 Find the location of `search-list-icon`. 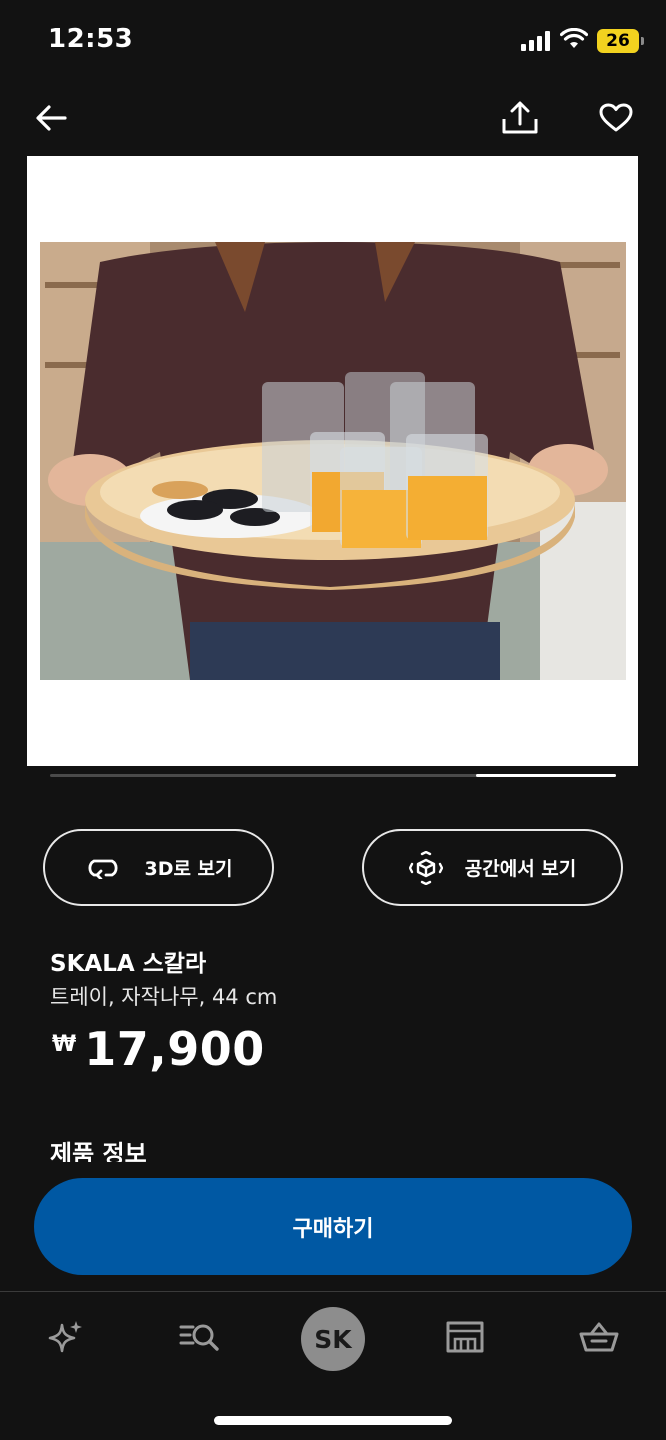

search-list-icon is located at coordinates (199, 1337).